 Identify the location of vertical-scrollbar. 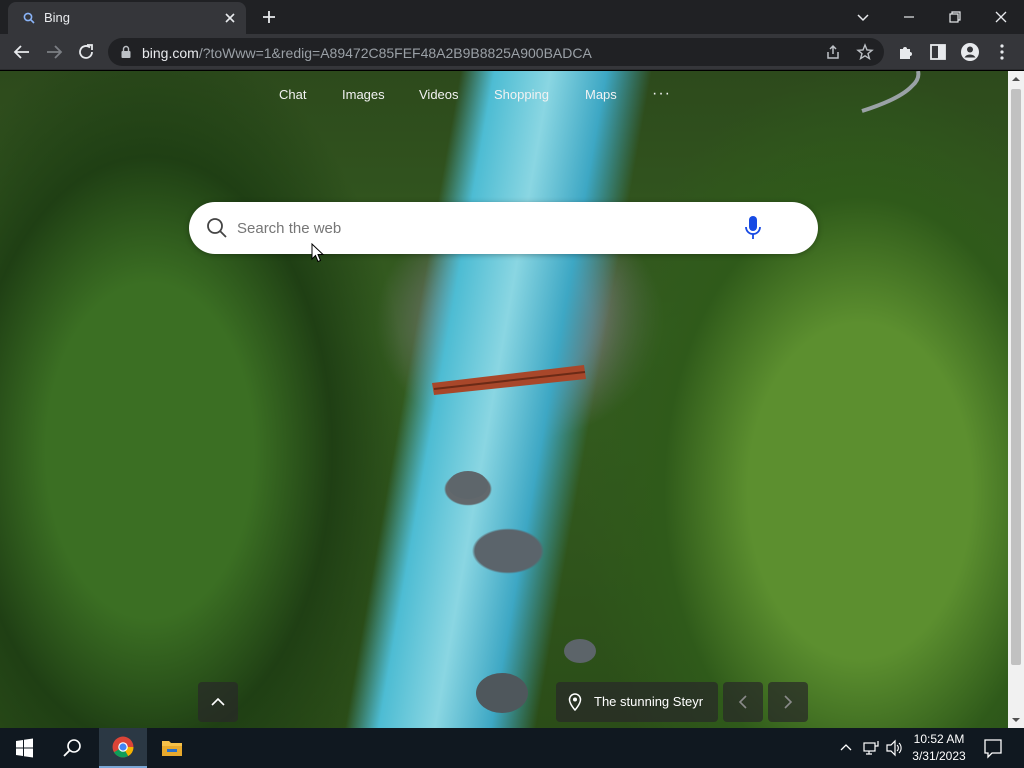
(1016, 399).